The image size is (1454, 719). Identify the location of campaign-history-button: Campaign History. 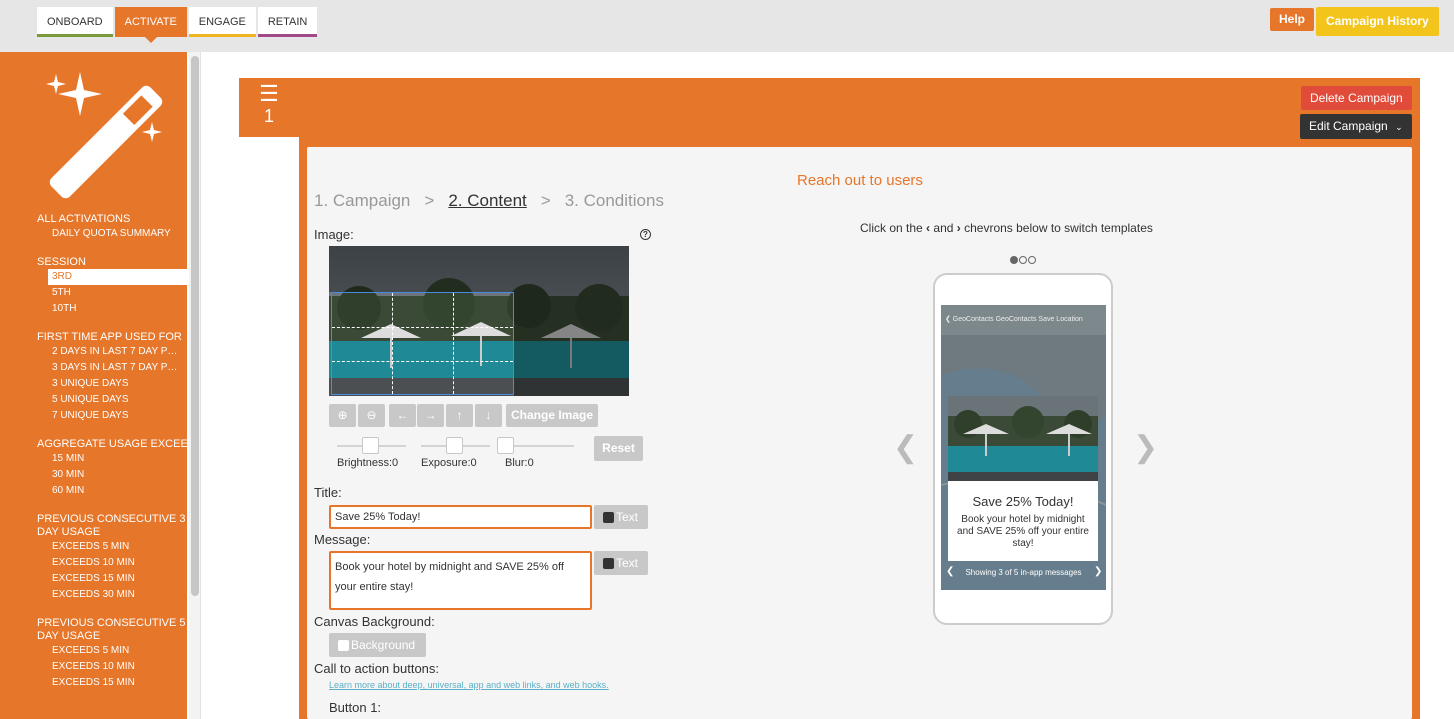
(1377, 21).